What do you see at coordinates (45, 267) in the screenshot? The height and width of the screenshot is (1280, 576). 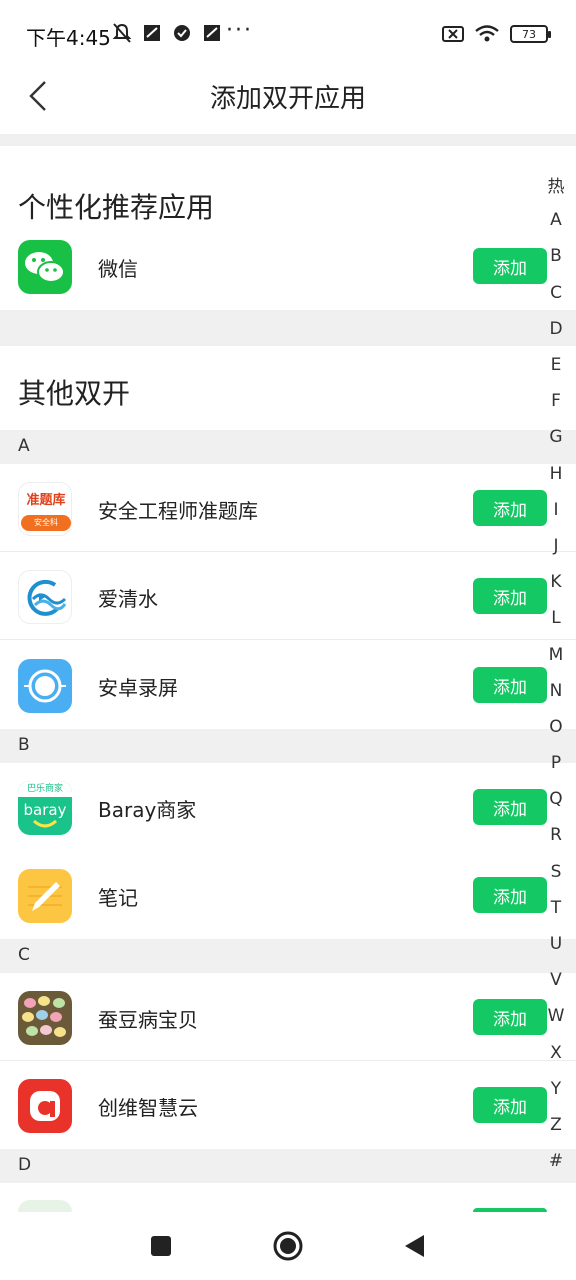 I see `wechat-icon` at bounding box center [45, 267].